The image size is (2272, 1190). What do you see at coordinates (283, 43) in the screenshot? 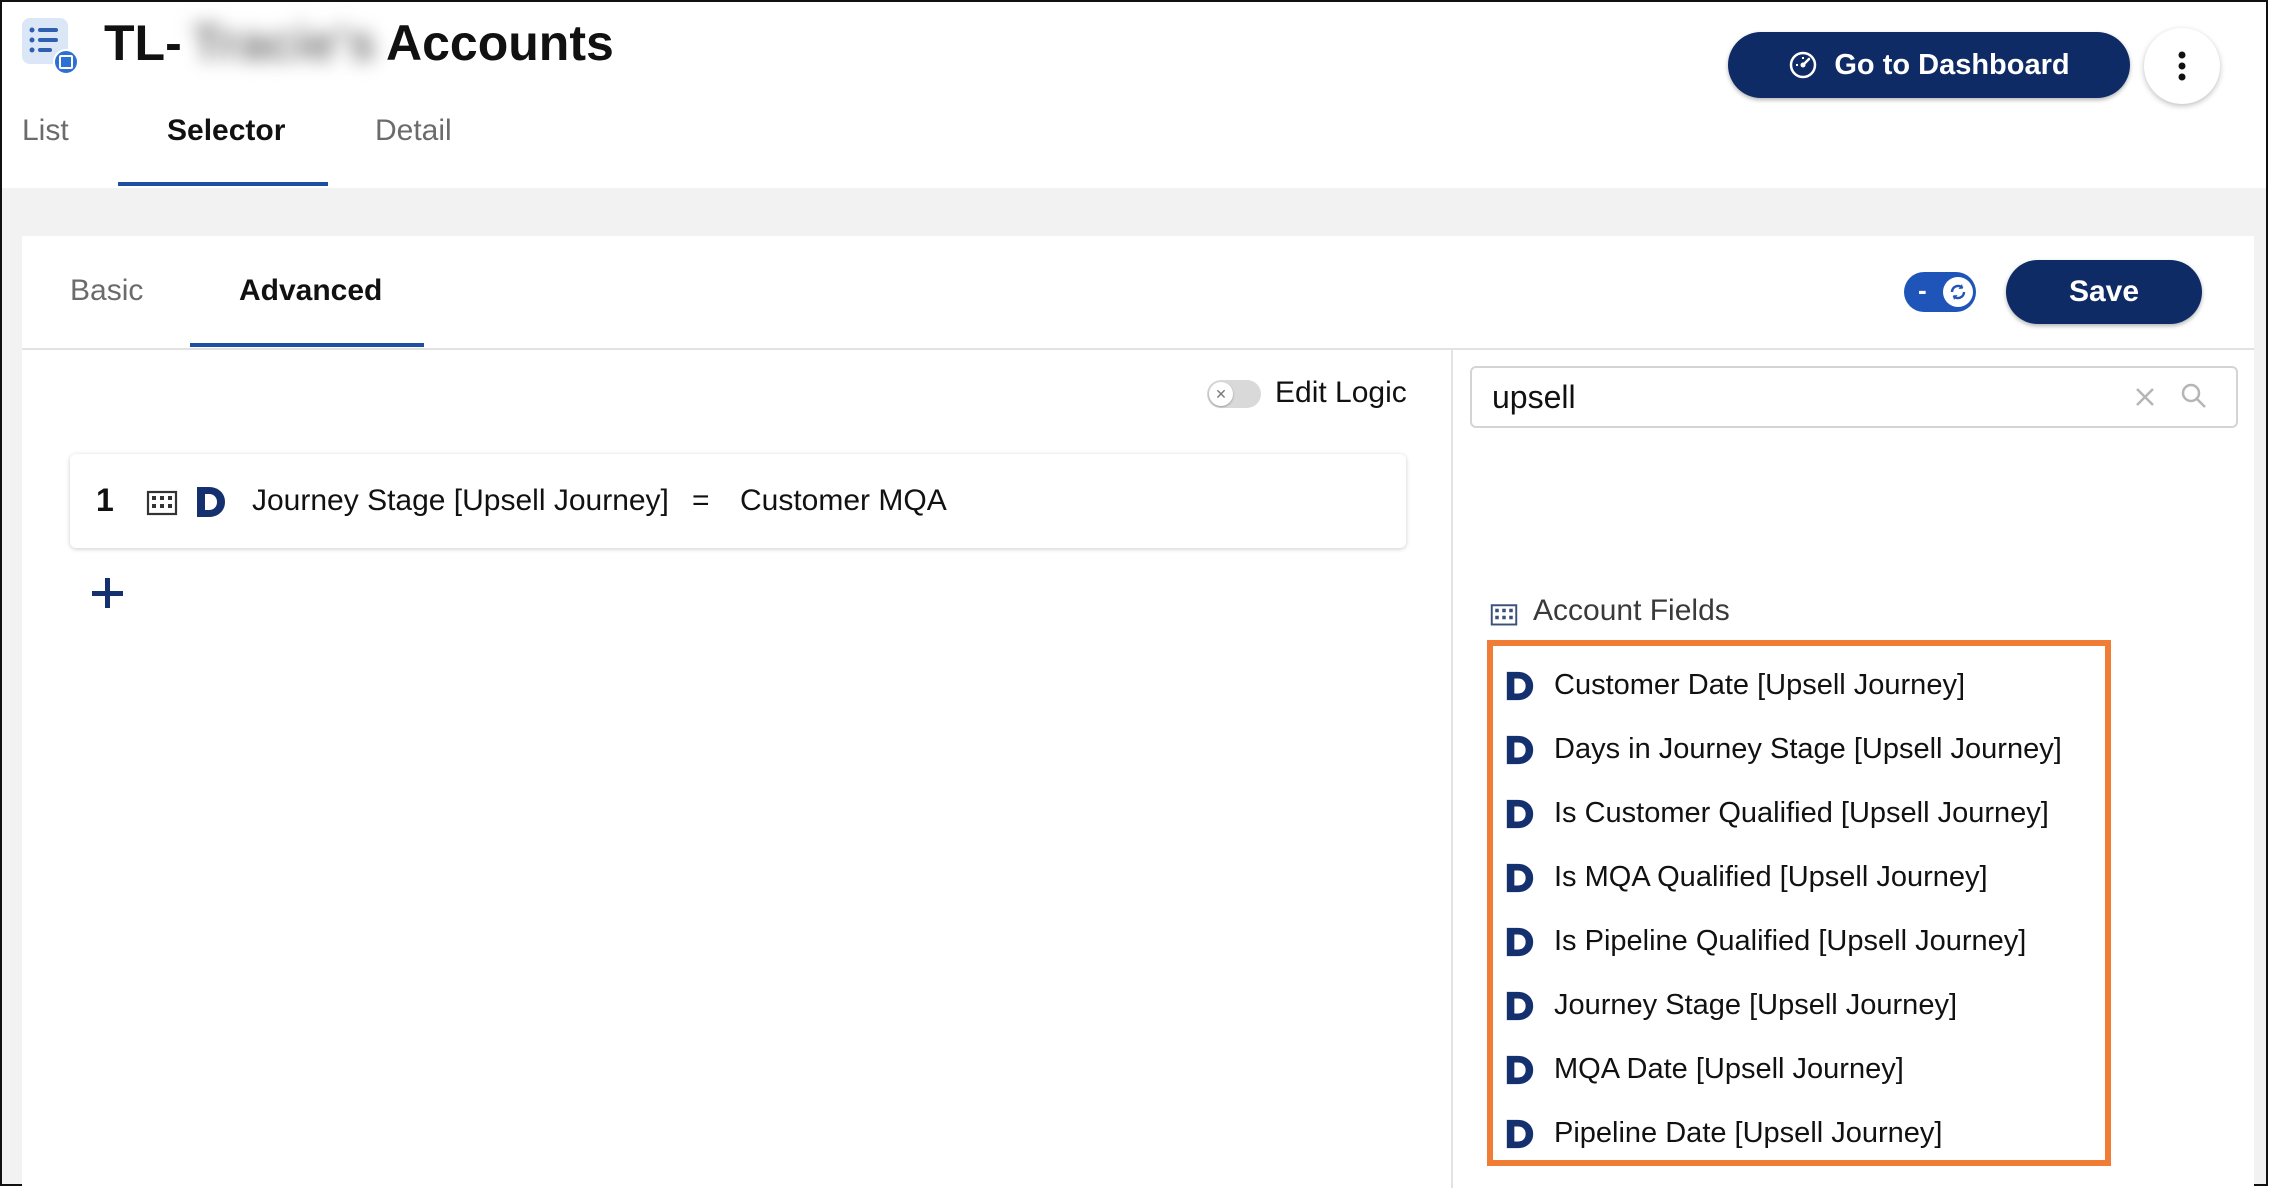
I see `title-blurred-name: Tracie's` at bounding box center [283, 43].